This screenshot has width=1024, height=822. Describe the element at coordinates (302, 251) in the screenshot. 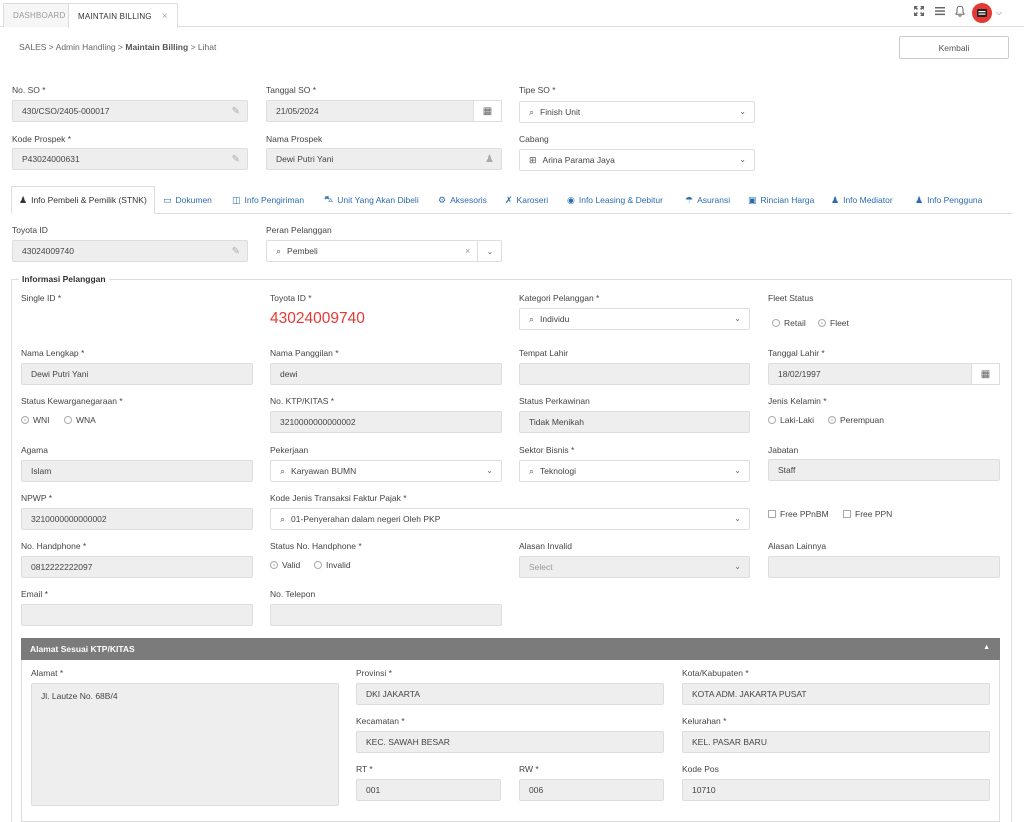

I see `peran-value: Pembeli` at that location.